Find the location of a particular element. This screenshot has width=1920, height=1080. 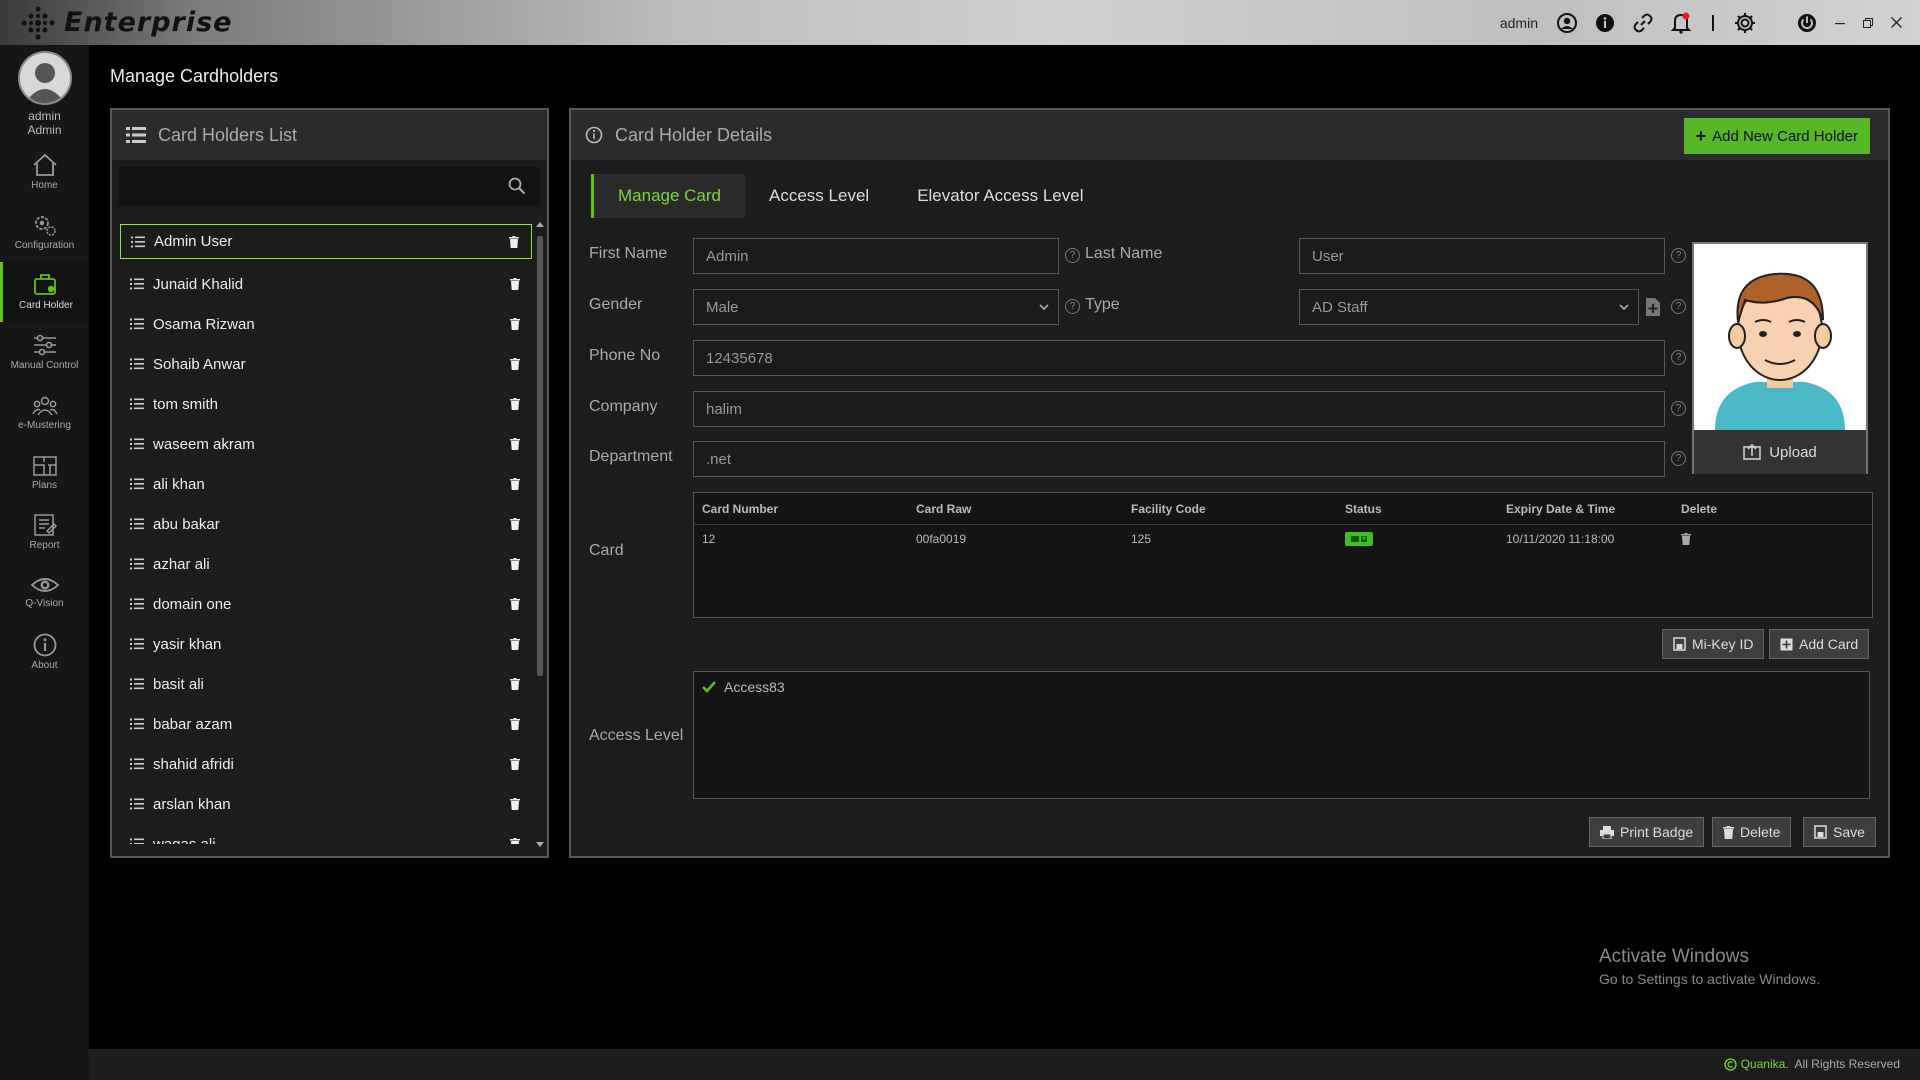

sidebar-item-label: Card Holder is located at coordinates (46, 305).